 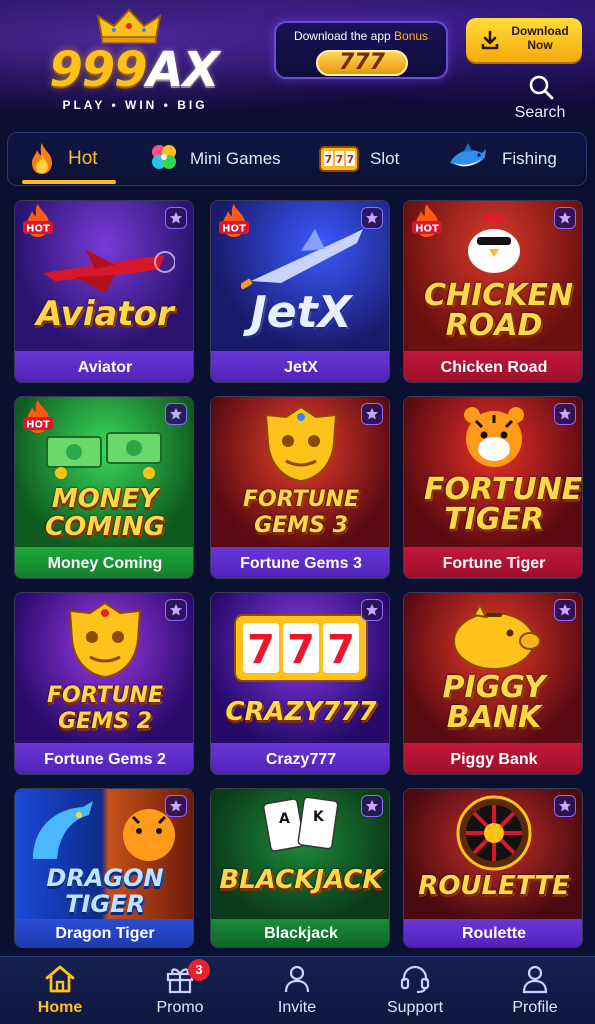 I want to click on tab-slot: 7 7 7 Slot, so click(x=373, y=159).